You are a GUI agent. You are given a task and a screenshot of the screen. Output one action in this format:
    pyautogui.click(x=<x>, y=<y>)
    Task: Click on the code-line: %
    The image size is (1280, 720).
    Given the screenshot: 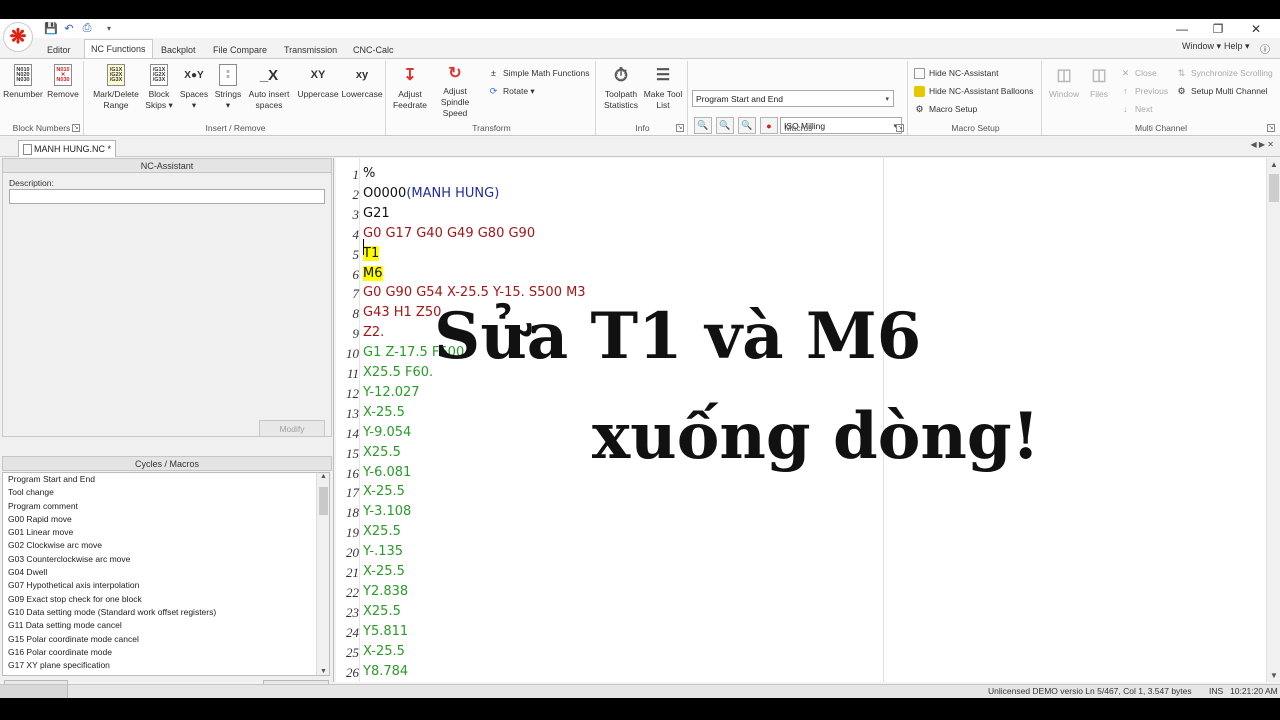 What is the action you would take?
    pyautogui.click(x=369, y=173)
    